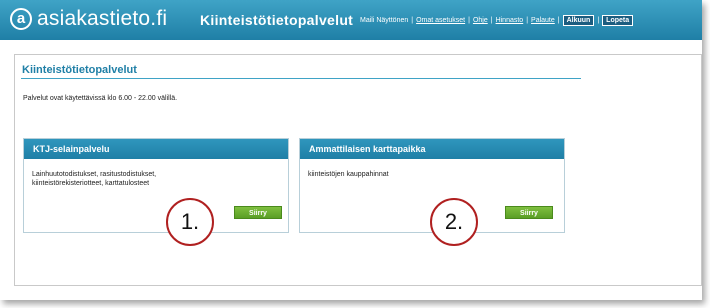 The image size is (710, 308). Describe the element at coordinates (190, 222) in the screenshot. I see `step-marker-1: 1.` at that location.